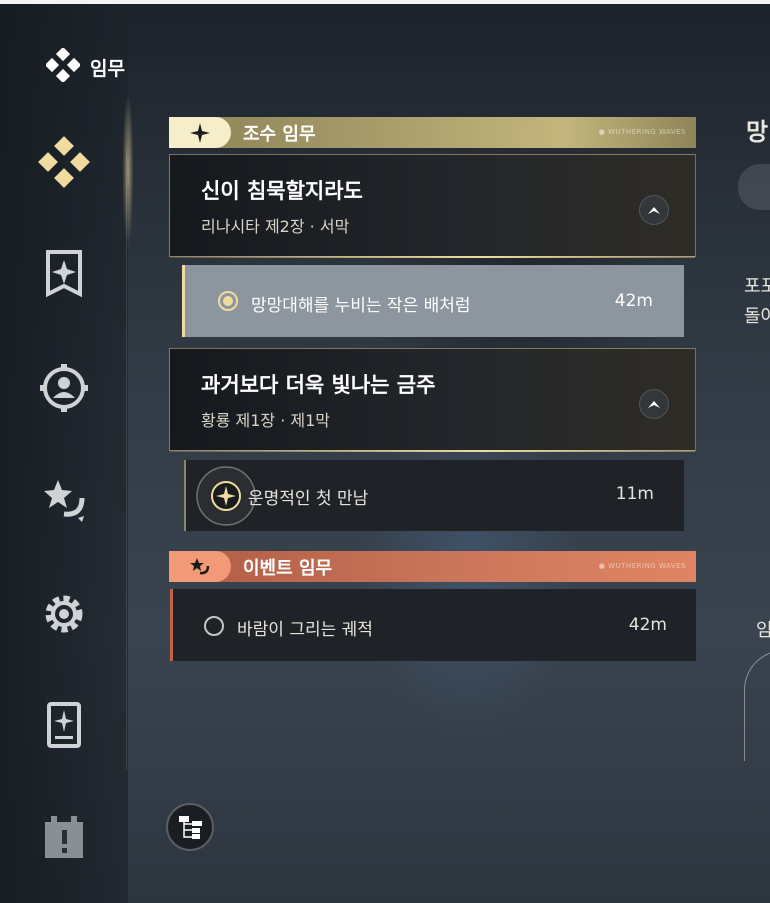 The height and width of the screenshot is (903, 770). What do you see at coordinates (64, 162) in the screenshot?
I see `nav-quest-icon` at bounding box center [64, 162].